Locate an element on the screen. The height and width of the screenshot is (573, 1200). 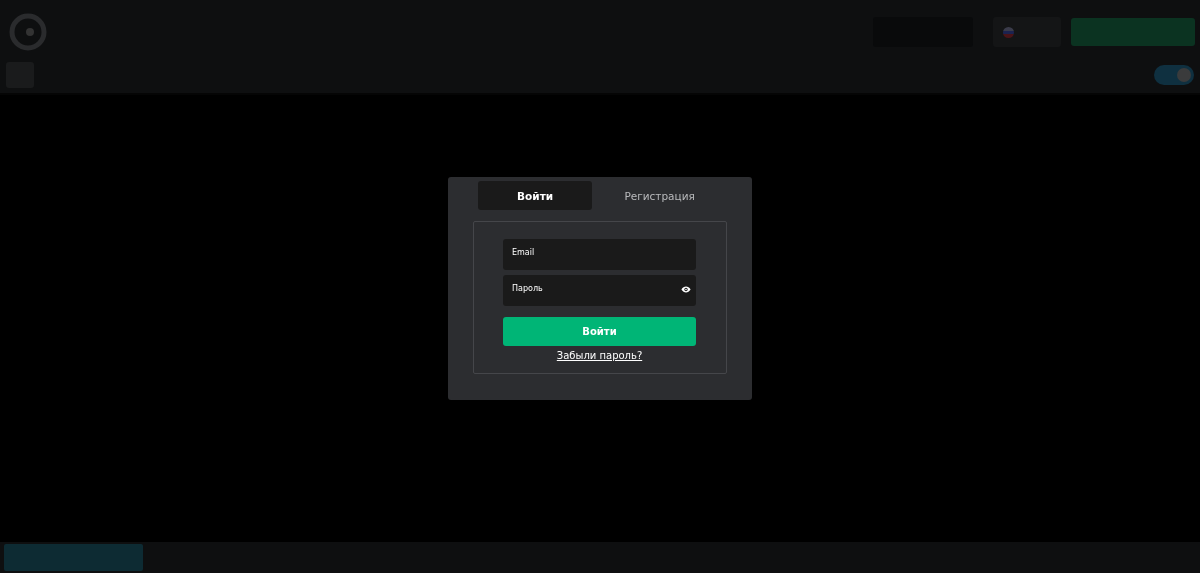
eye-icon is located at coordinates (686, 289).